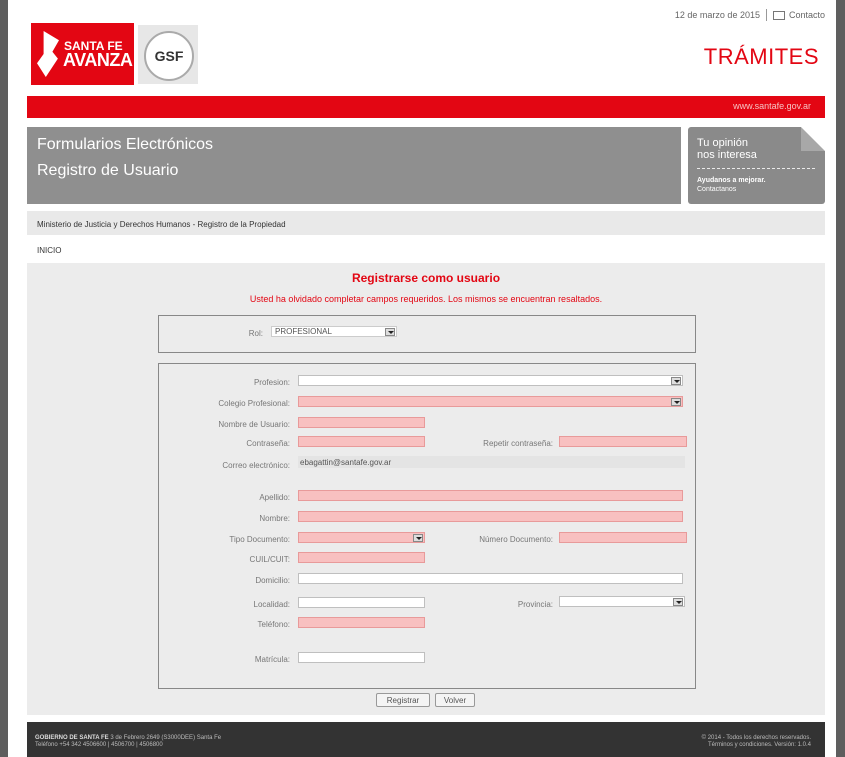 The image size is (845, 757). What do you see at coordinates (48, 54) in the screenshot?
I see `flame-icon` at bounding box center [48, 54].